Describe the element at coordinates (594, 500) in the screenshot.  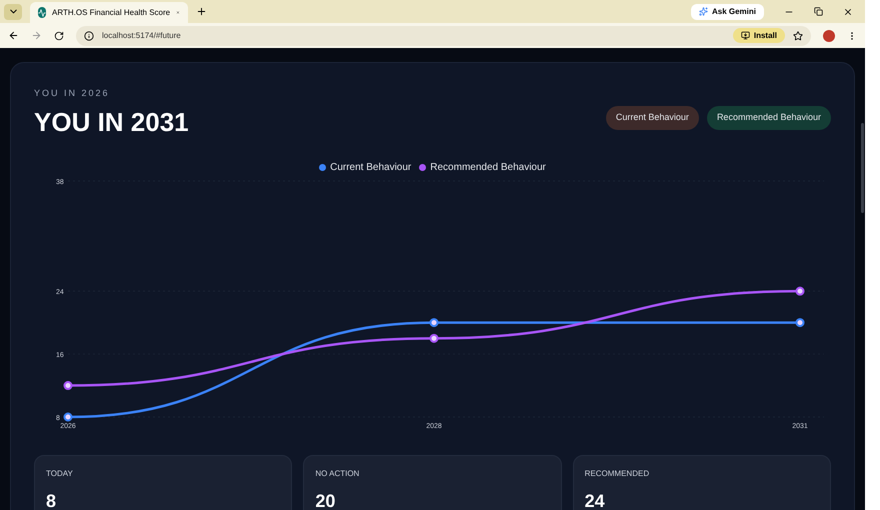
I see `stat-value: 24` at that location.